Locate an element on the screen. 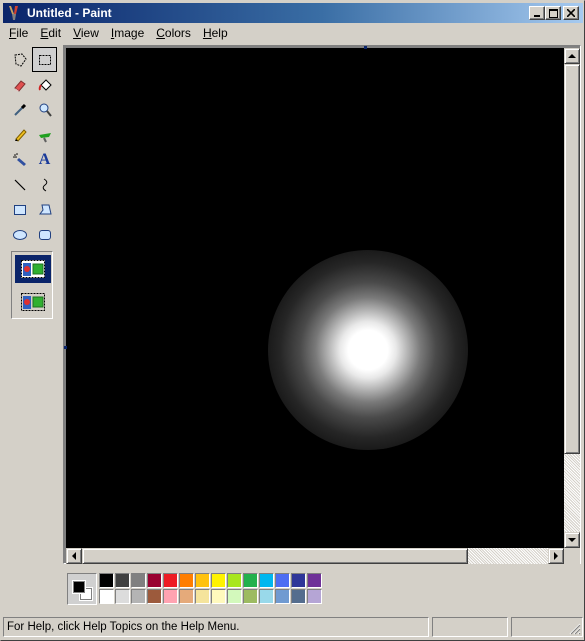 The height and width of the screenshot is (641, 585). scrollbar-corner is located at coordinates (572, 556).